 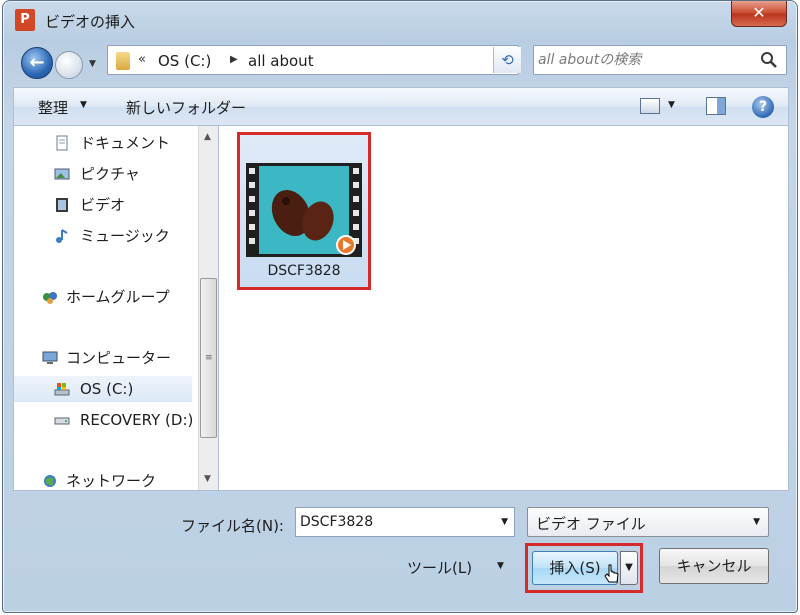 What do you see at coordinates (439, 567) in the screenshot?
I see `tools-menu: ツール(L)` at bounding box center [439, 567].